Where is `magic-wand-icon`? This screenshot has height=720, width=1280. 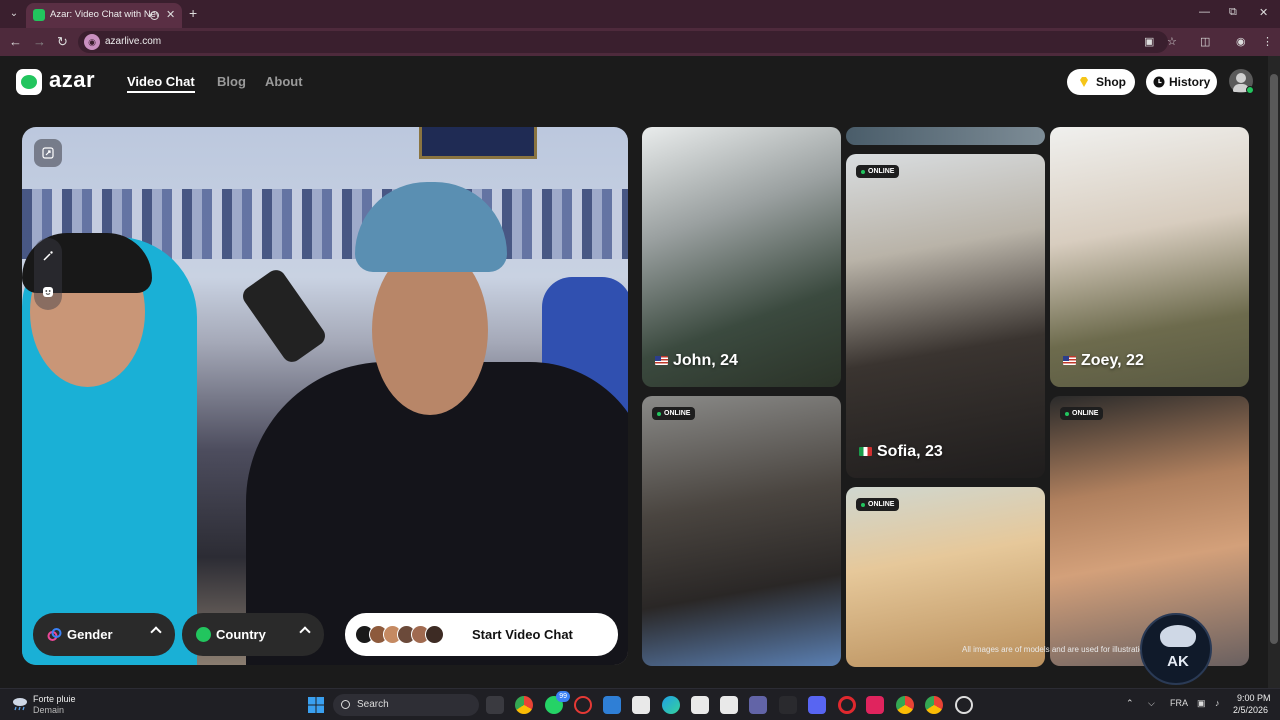
magic-wand-icon is located at coordinates (48, 256).